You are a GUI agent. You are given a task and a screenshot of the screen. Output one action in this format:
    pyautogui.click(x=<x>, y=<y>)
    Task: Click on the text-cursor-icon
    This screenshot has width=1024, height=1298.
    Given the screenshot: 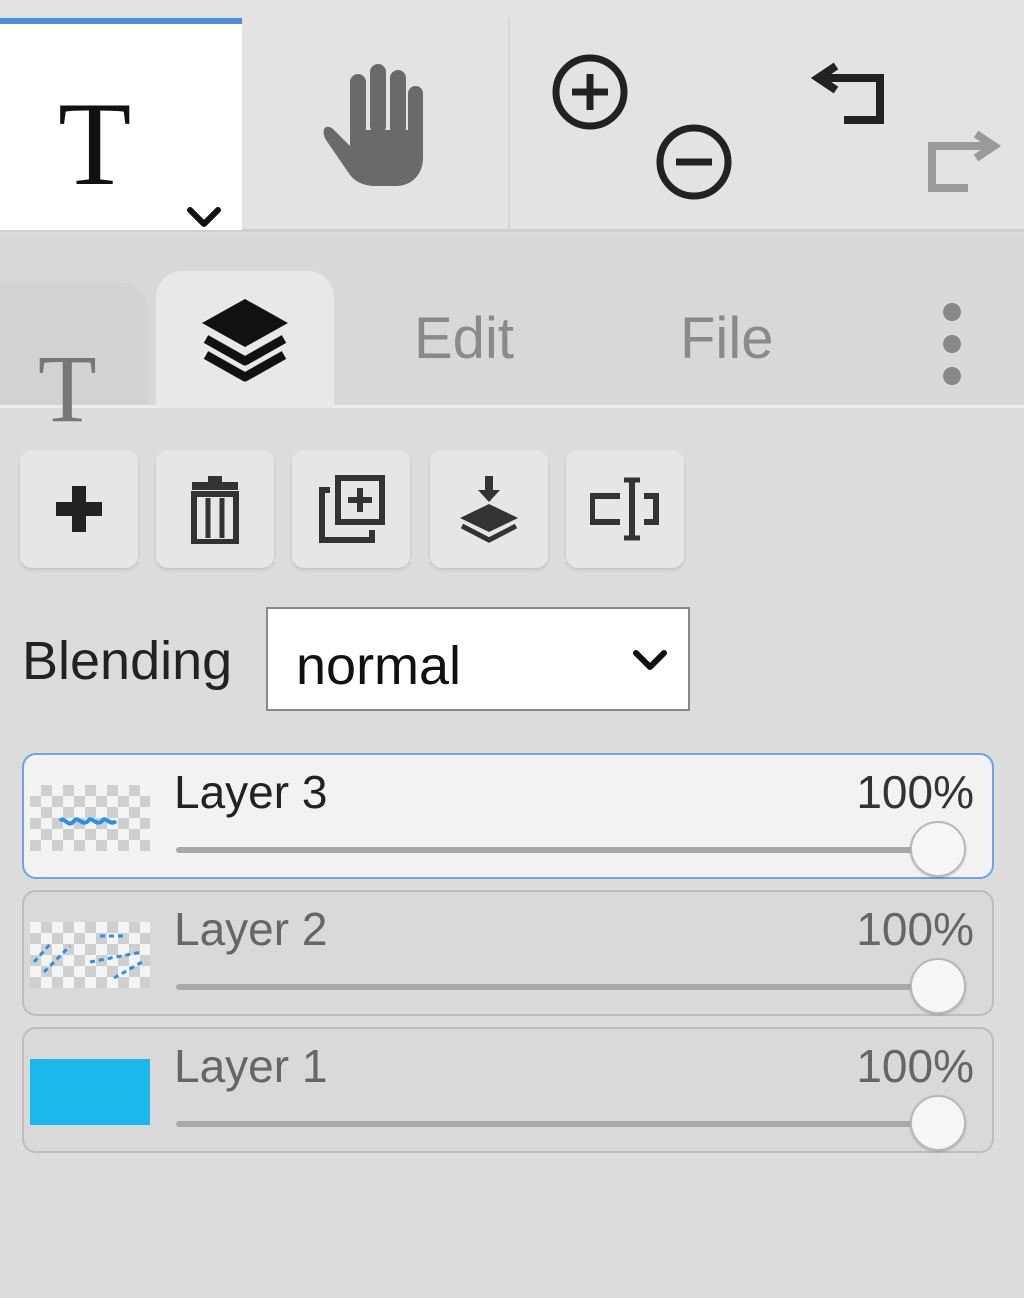 What is the action you would take?
    pyautogui.click(x=624, y=509)
    